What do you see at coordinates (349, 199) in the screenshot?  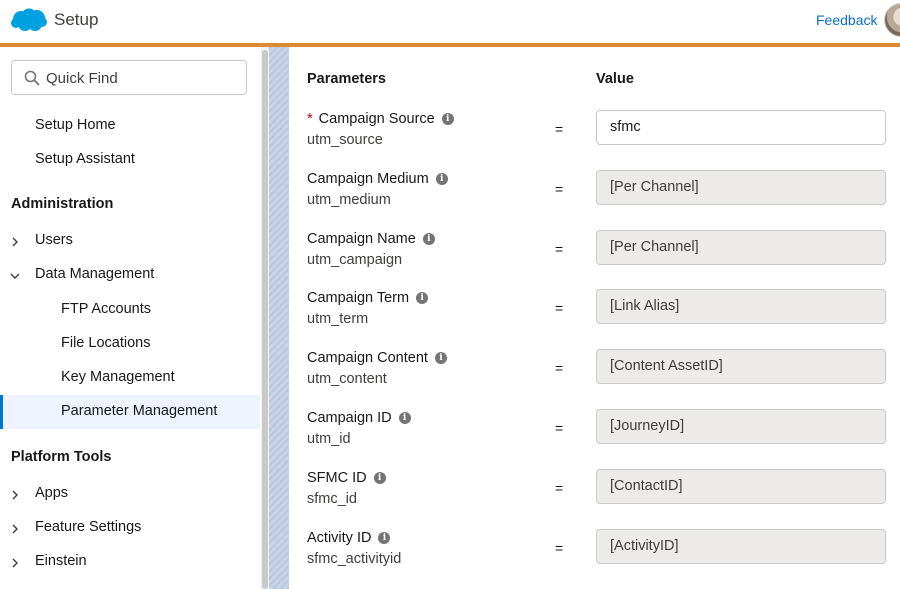 I see `parameter-key: utm_medium` at bounding box center [349, 199].